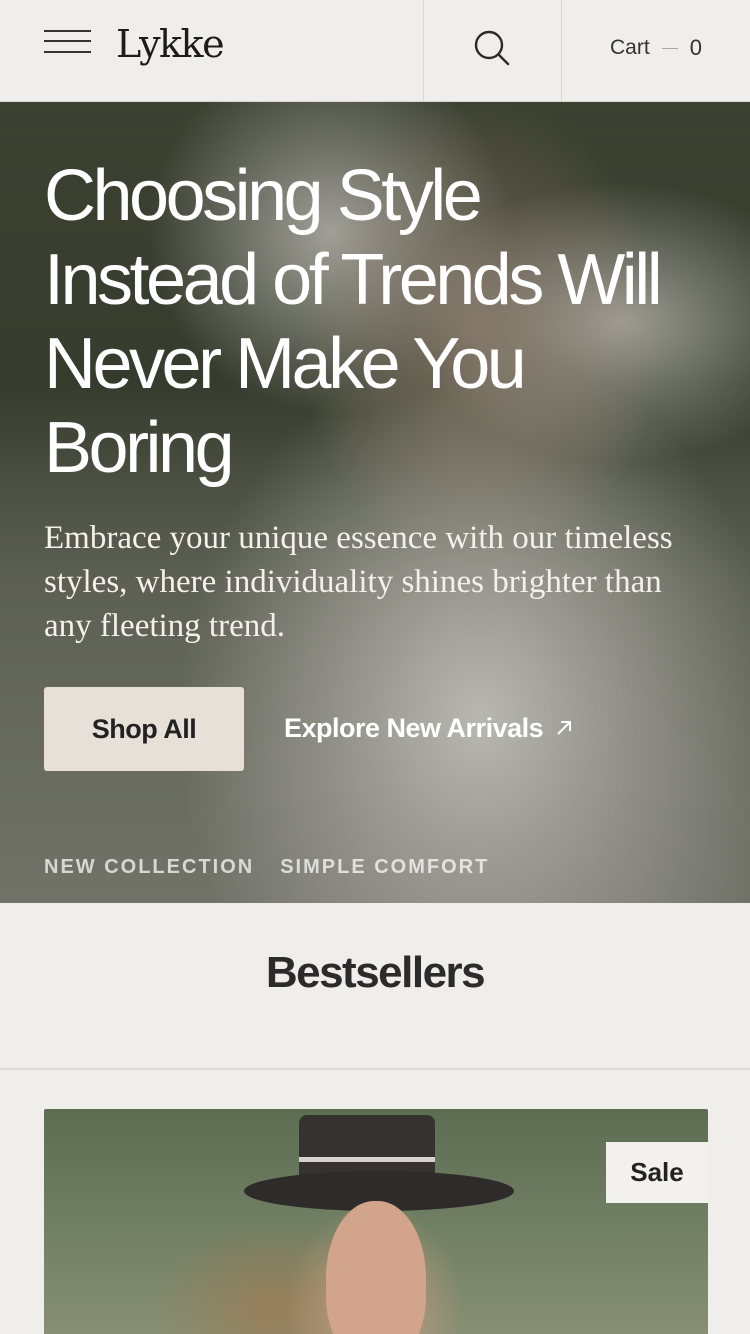  What do you see at coordinates (656, 48) in the screenshot?
I see `cart-button: Cart 0` at bounding box center [656, 48].